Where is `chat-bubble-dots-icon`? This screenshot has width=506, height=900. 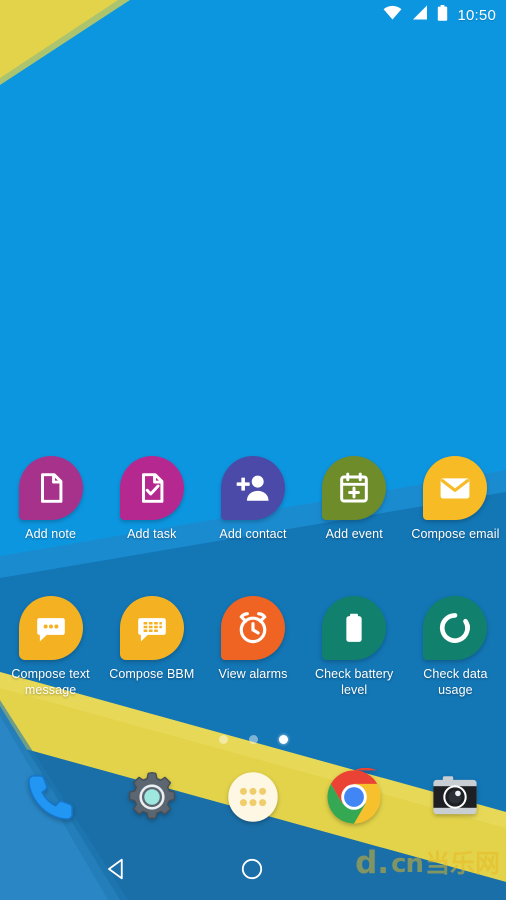
chat-bubble-dots-icon is located at coordinates (50, 628).